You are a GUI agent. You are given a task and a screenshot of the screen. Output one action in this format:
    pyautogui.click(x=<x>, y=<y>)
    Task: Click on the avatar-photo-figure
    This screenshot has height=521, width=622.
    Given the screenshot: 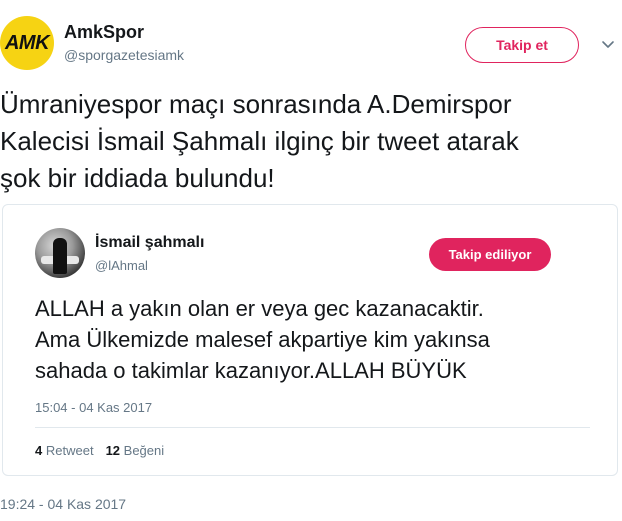 What is the action you would take?
    pyautogui.click(x=60, y=256)
    